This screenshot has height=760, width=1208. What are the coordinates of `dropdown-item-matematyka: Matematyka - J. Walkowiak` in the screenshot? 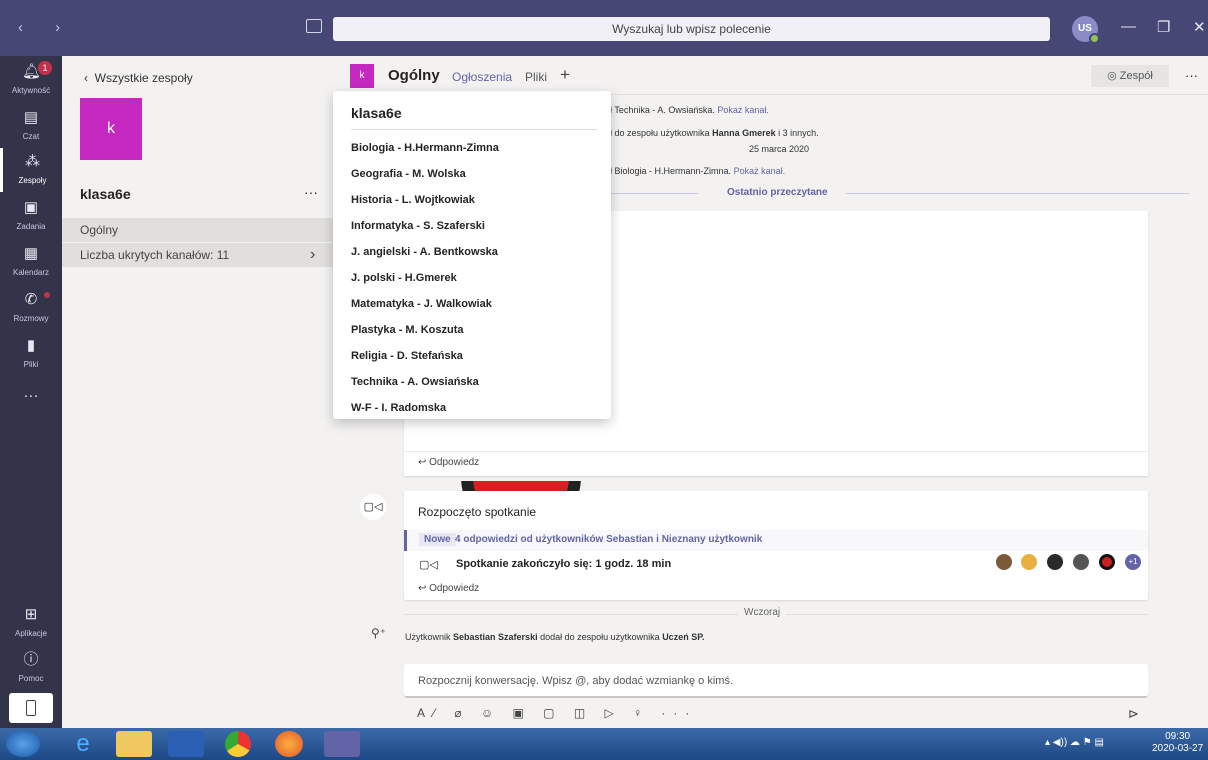 It's located at (421, 304).